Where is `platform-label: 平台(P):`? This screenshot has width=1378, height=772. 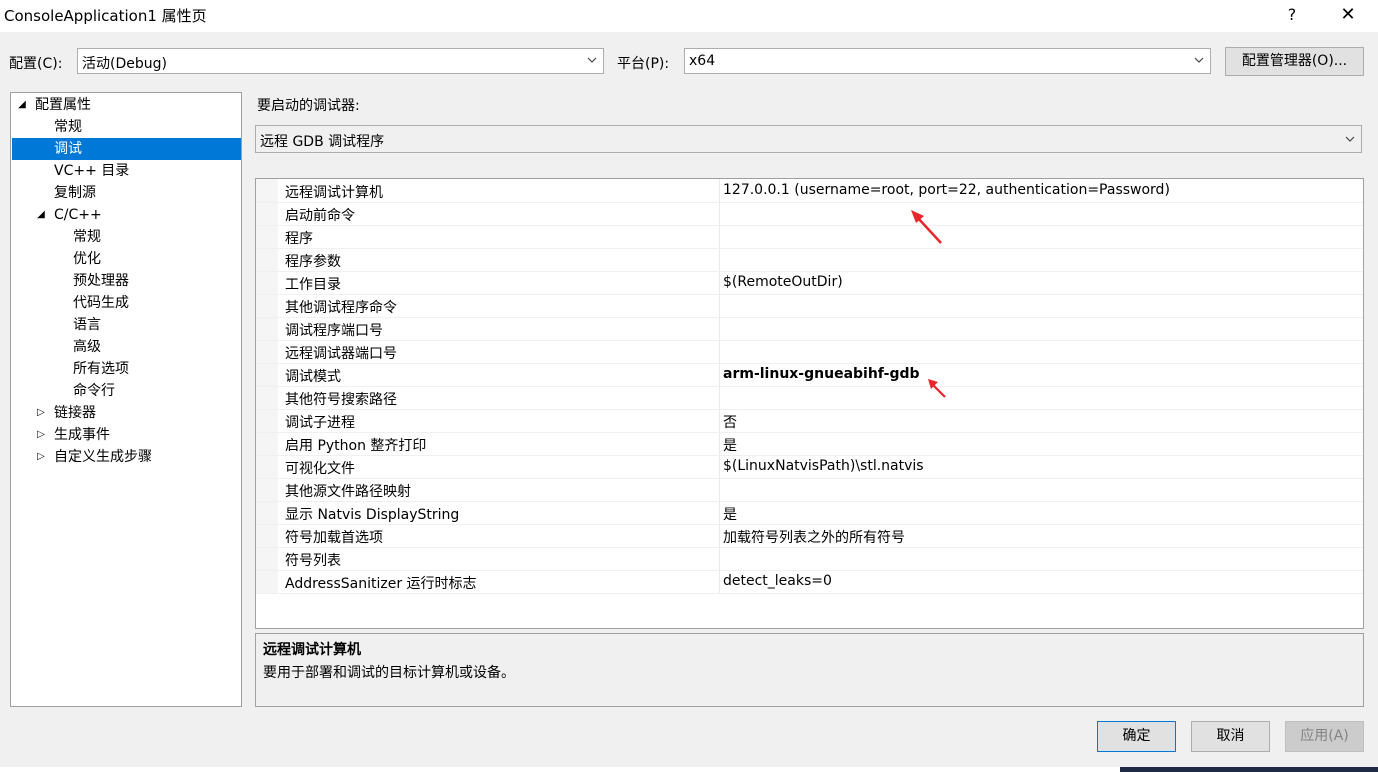 platform-label: 平台(P): is located at coordinates (643, 64).